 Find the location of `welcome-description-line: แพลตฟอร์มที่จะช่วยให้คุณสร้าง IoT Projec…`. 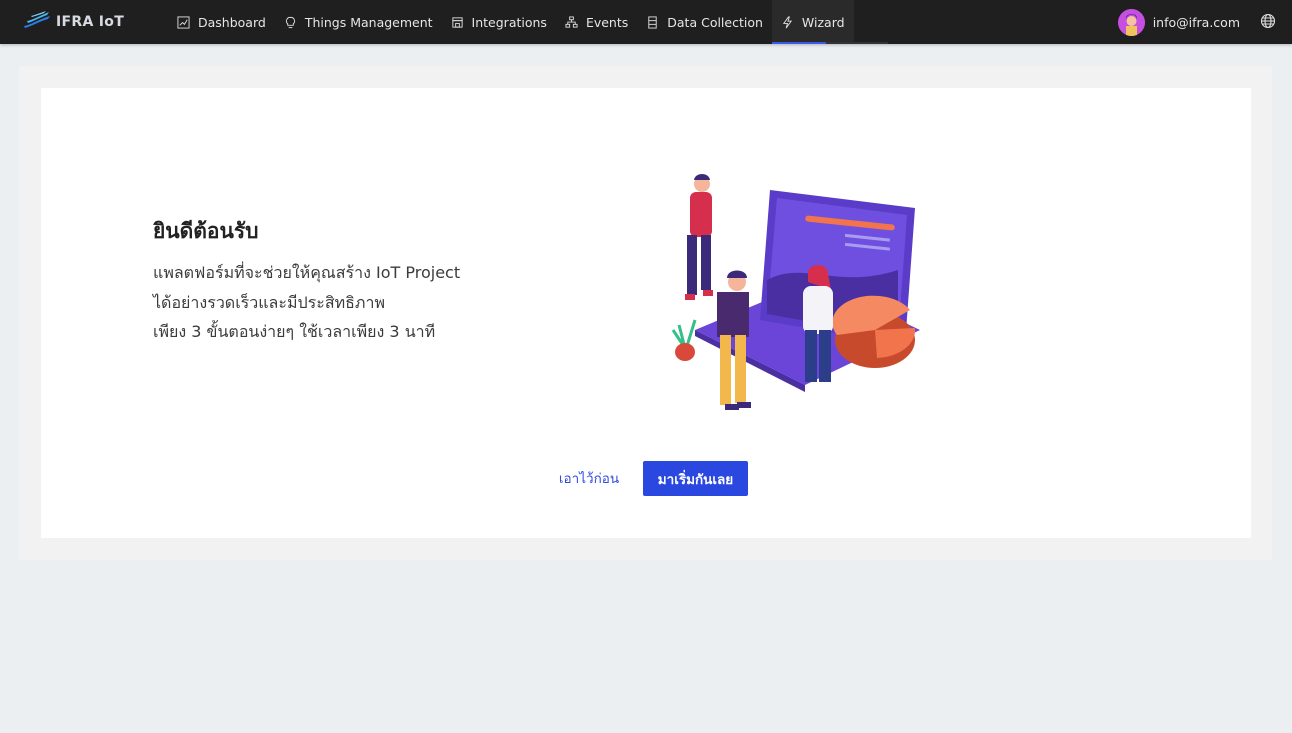

welcome-description-line: แพลตฟอร์มที่จะช่วยให้คุณสร้าง IoT Projec… is located at coordinates (307, 272).